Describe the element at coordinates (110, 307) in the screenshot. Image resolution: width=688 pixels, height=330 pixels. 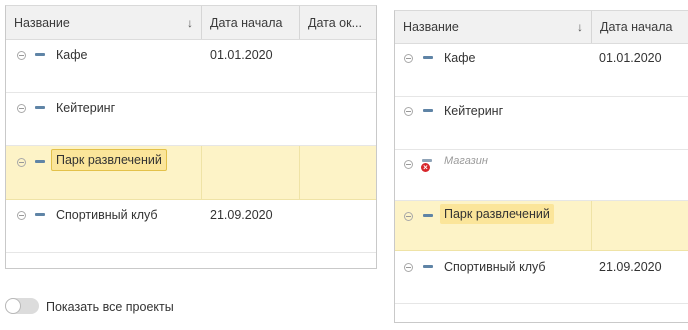
I see `show-all-projects-label: Показать все проекты` at that location.